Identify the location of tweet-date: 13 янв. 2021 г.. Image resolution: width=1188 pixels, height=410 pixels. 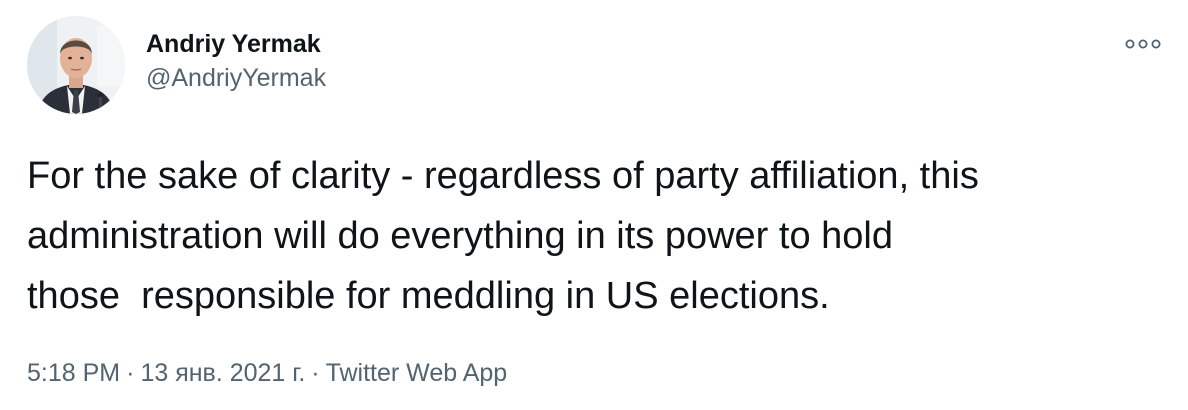
(222, 373).